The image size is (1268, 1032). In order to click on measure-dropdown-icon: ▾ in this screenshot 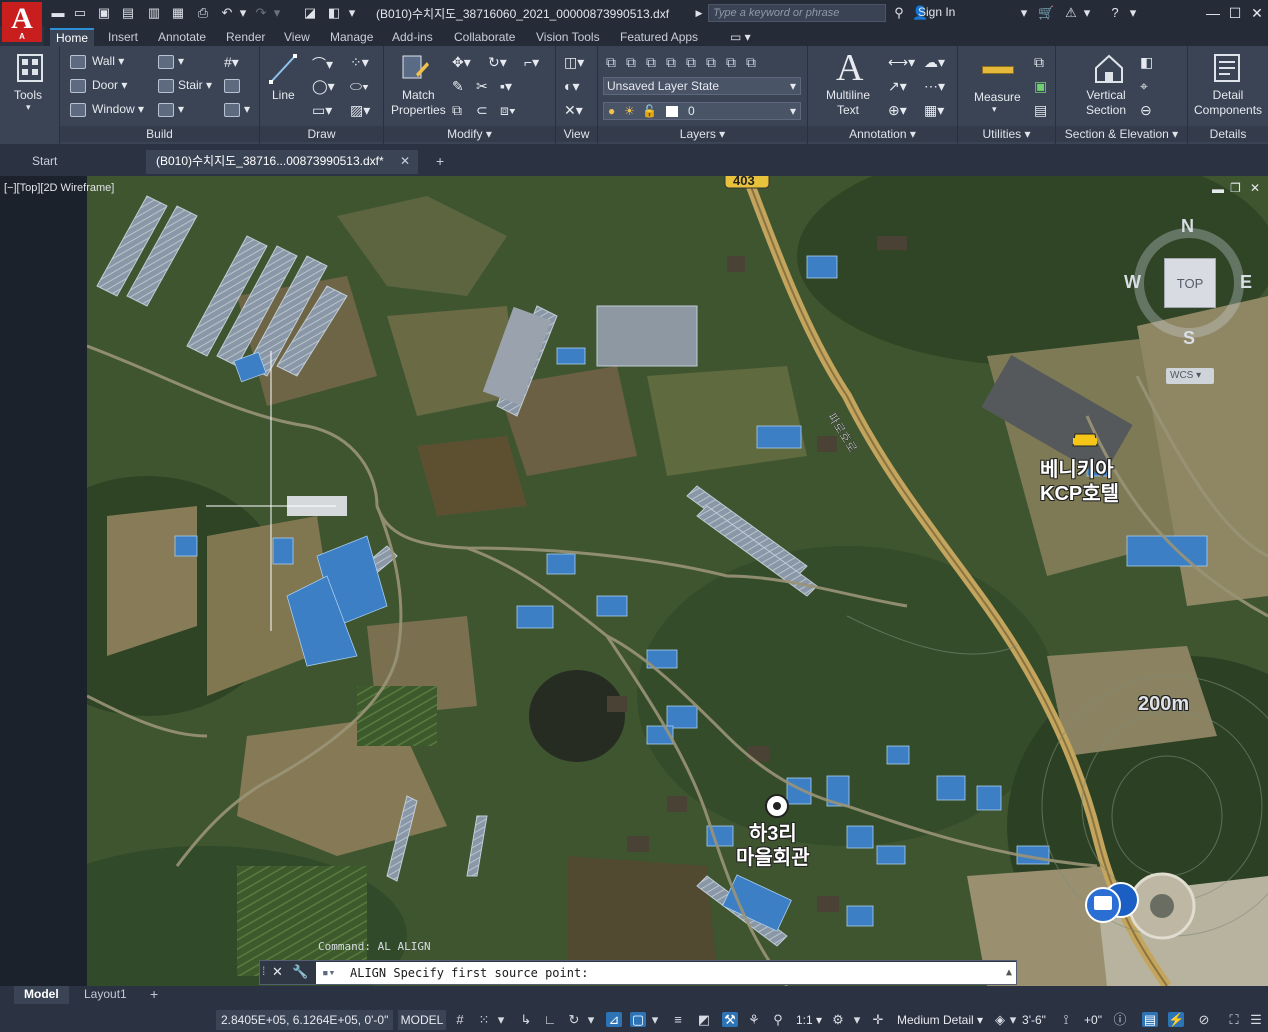, I will do `click(994, 109)`.